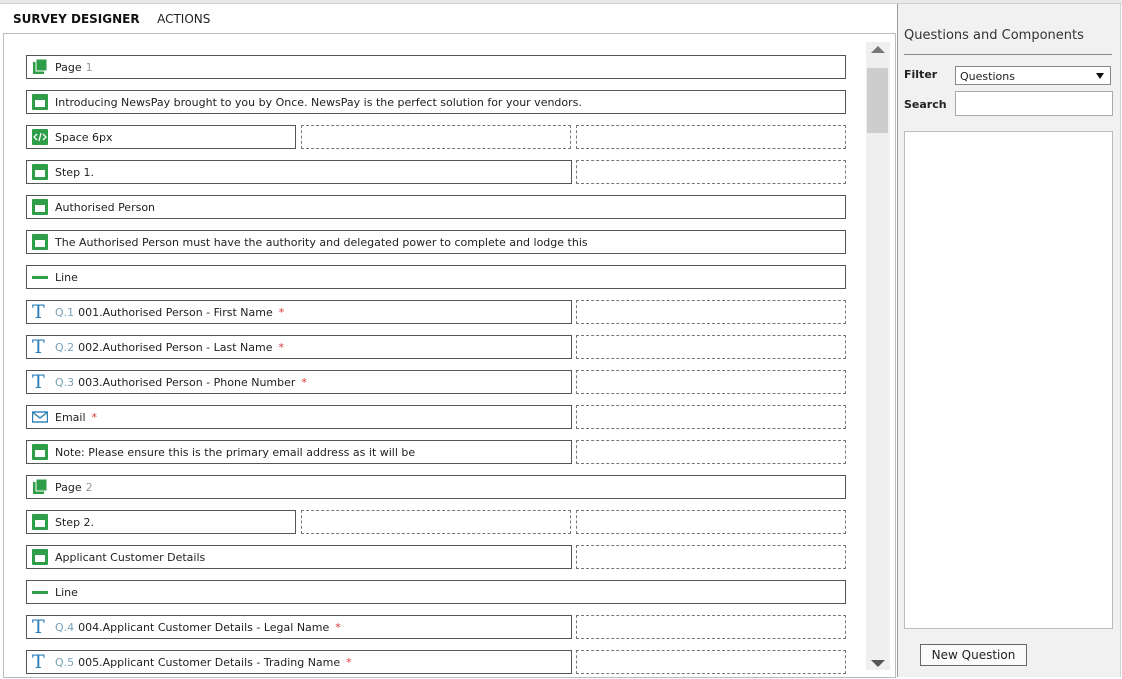 The width and height of the screenshot is (1122, 679). I want to click on scroll-down-arrow-icon, so click(878, 663).